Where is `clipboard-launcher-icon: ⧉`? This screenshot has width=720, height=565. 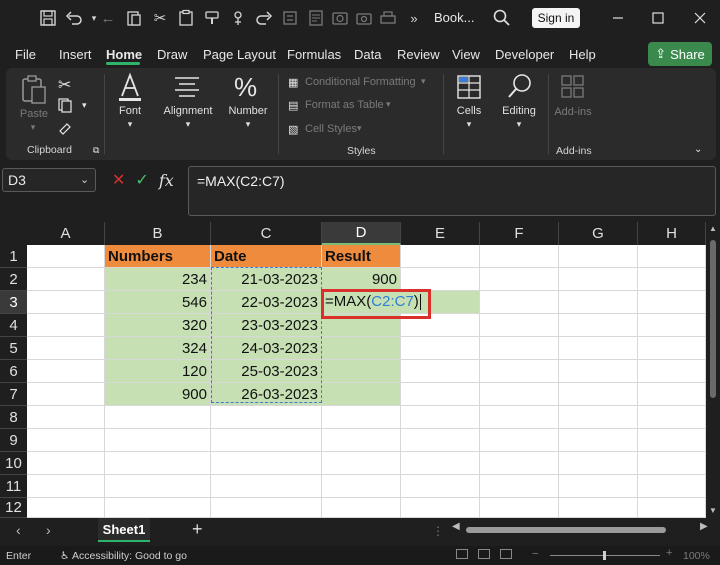
clipboard-launcher-icon: ⧉ is located at coordinates (96, 150).